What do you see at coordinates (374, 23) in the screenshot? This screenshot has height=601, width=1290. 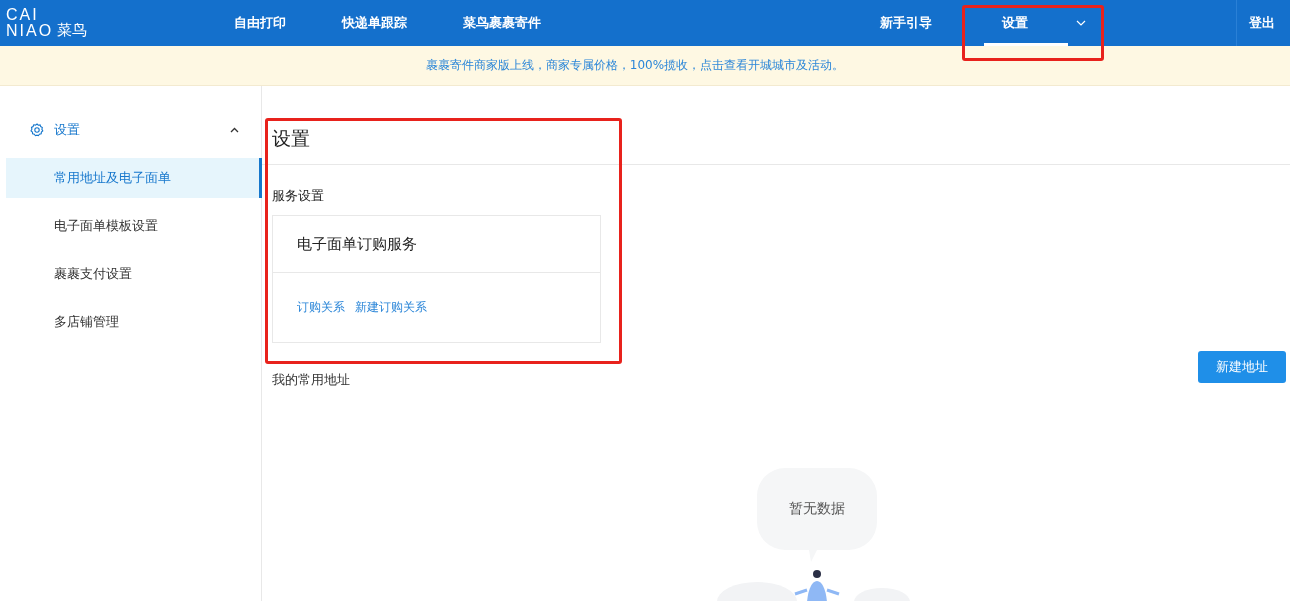 I see `nav-tab: 快递单跟踪` at bounding box center [374, 23].